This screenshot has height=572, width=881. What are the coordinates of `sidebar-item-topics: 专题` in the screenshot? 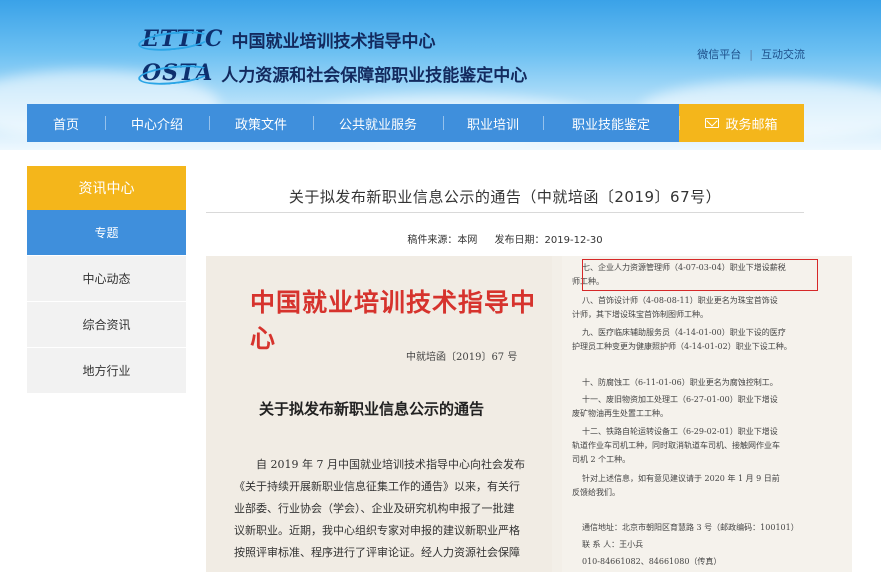 It's located at (106, 233).